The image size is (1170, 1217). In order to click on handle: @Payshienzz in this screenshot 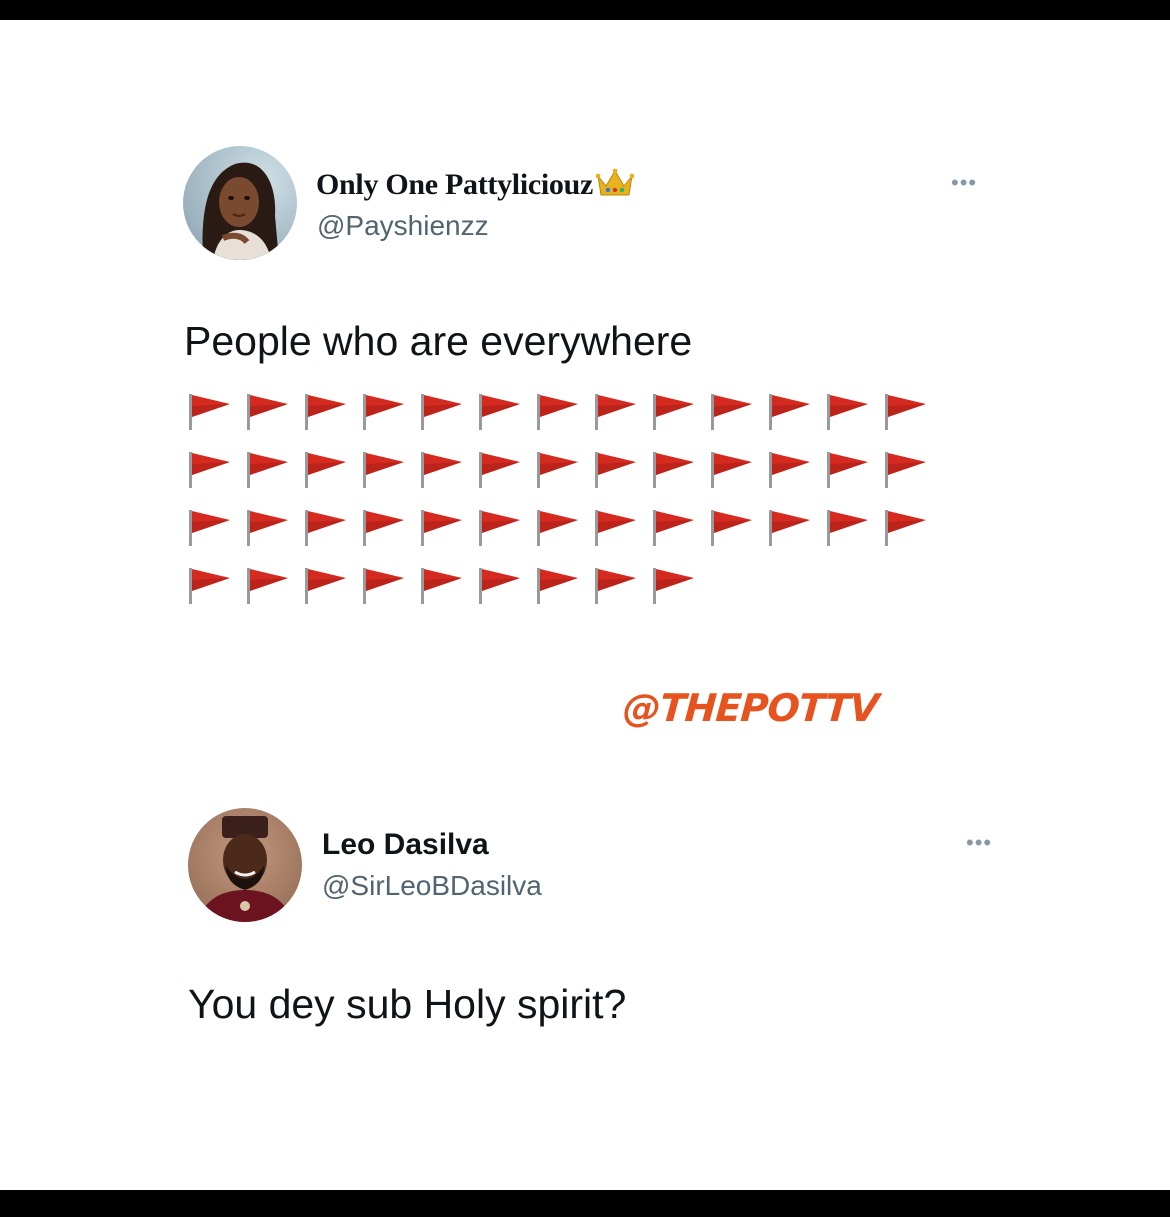, I will do `click(403, 226)`.